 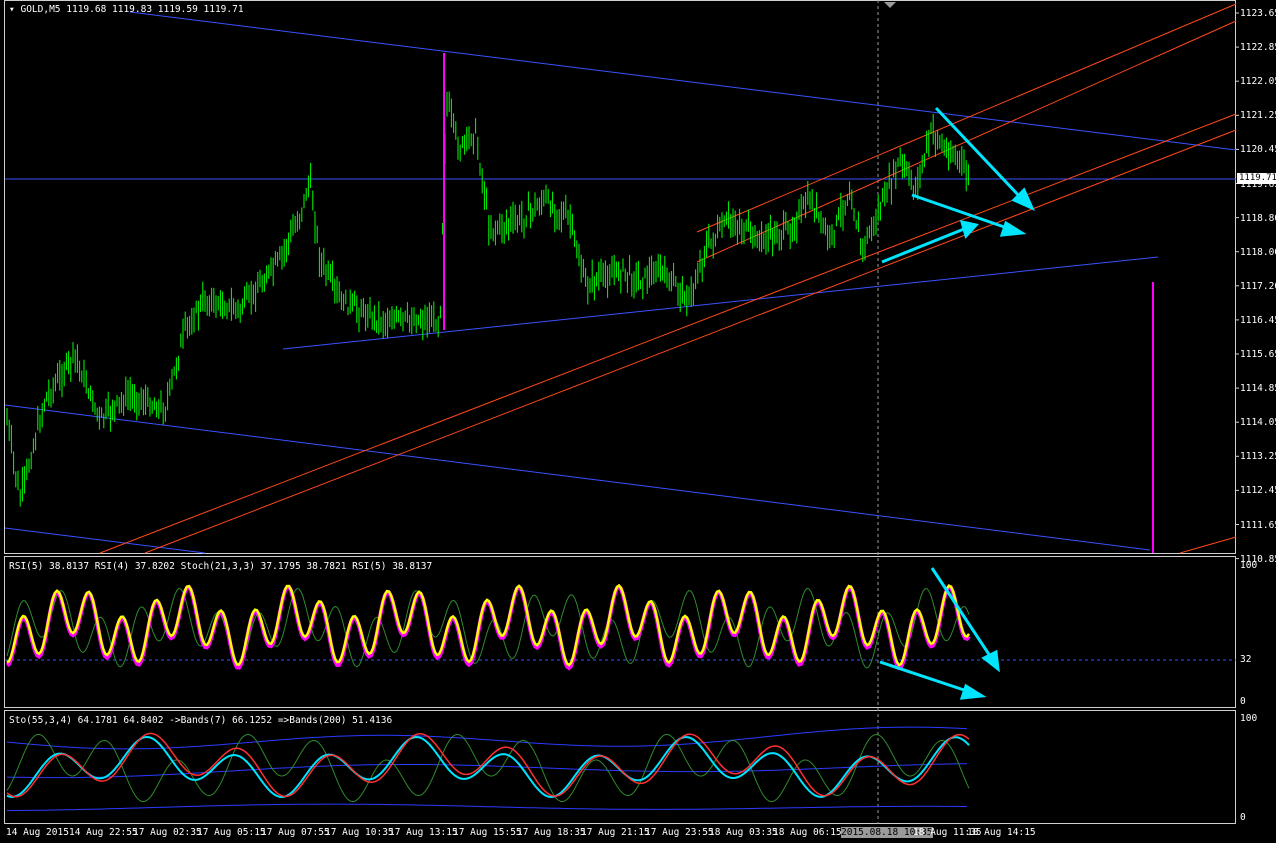 I want to click on time-label: 17 Aug 13:15, so click(x=423, y=832).